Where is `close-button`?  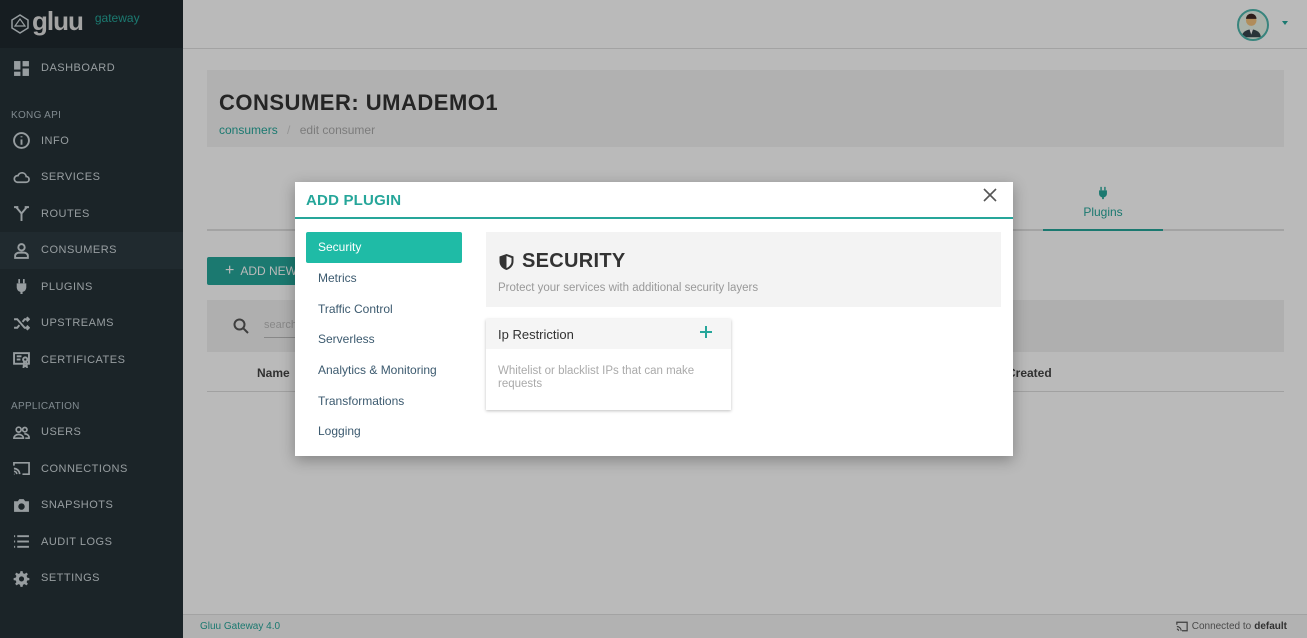
close-button is located at coordinates (991, 196).